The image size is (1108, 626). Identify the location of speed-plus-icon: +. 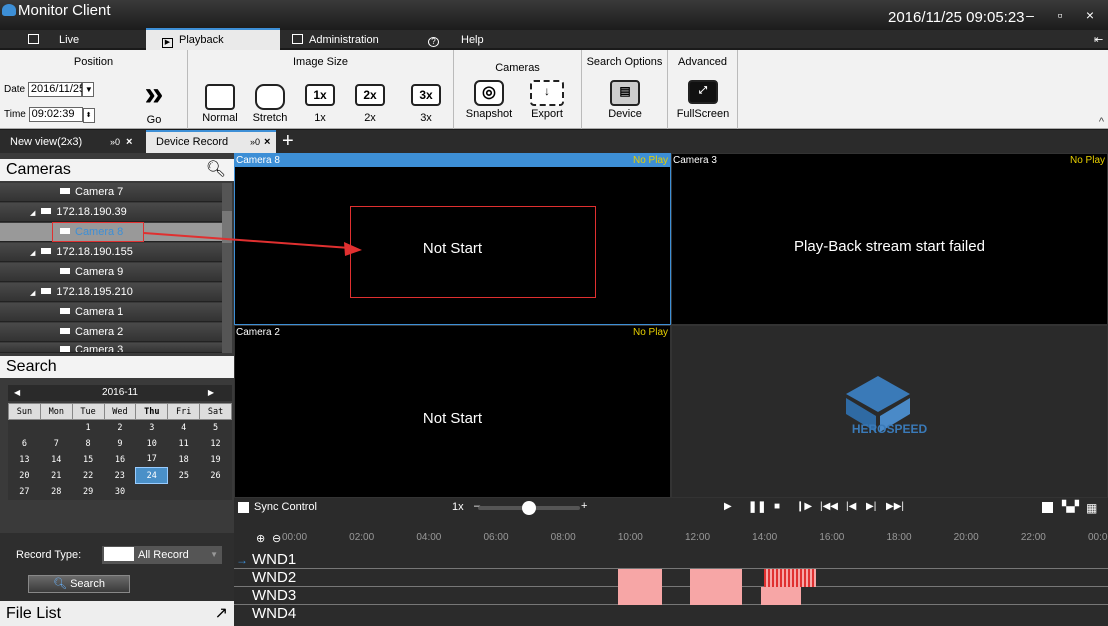
(584, 506).